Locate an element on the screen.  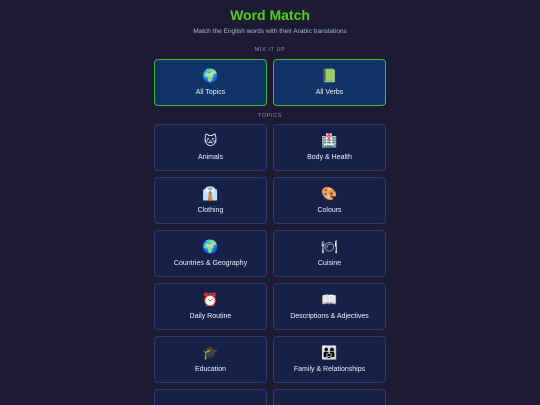
topic-label: Family & Relationships is located at coordinates (329, 369).